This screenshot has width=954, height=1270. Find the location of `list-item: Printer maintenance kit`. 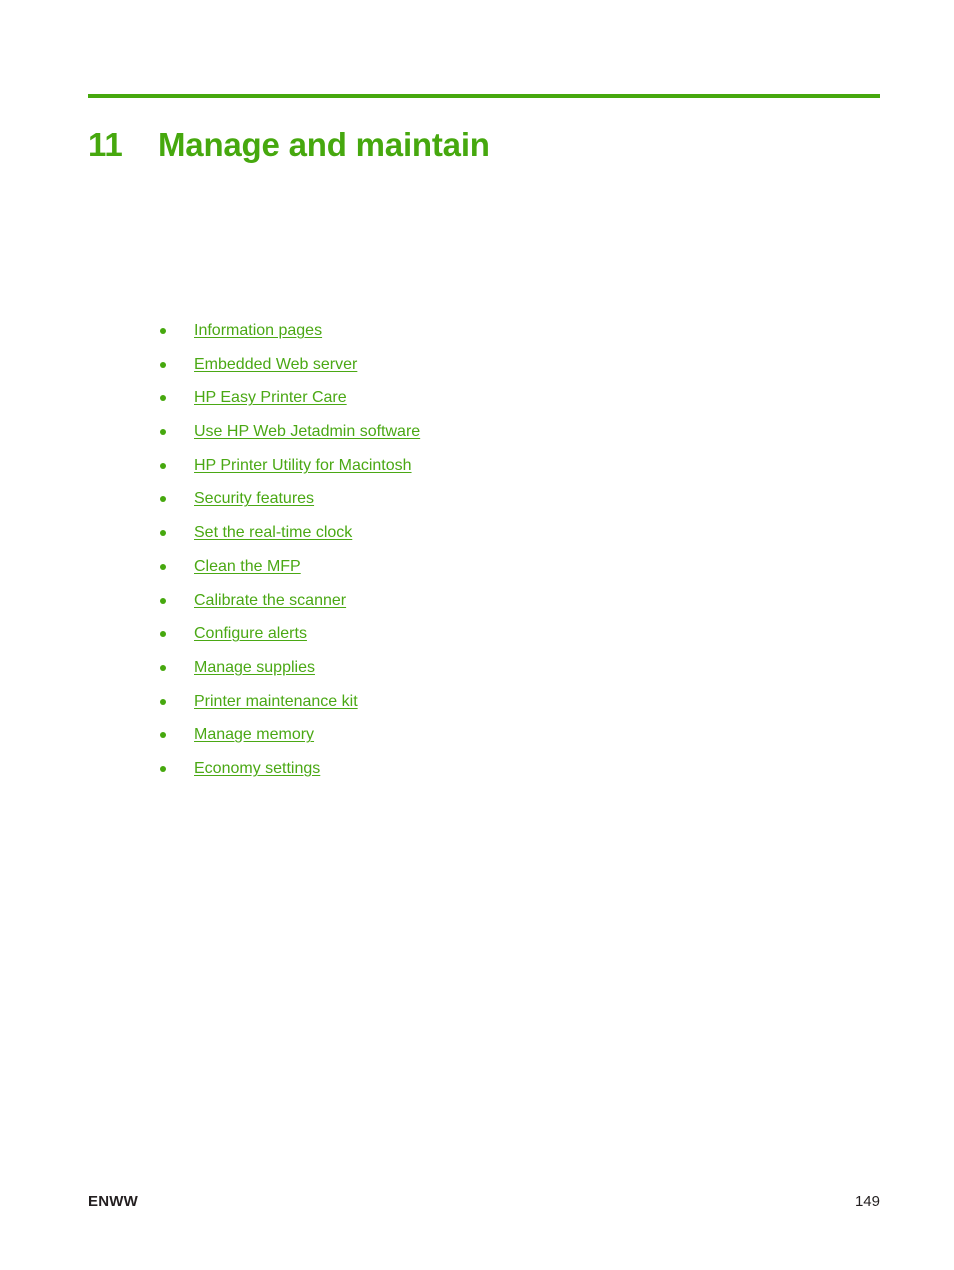

list-item: Printer maintenance kit is located at coordinates (508, 709).